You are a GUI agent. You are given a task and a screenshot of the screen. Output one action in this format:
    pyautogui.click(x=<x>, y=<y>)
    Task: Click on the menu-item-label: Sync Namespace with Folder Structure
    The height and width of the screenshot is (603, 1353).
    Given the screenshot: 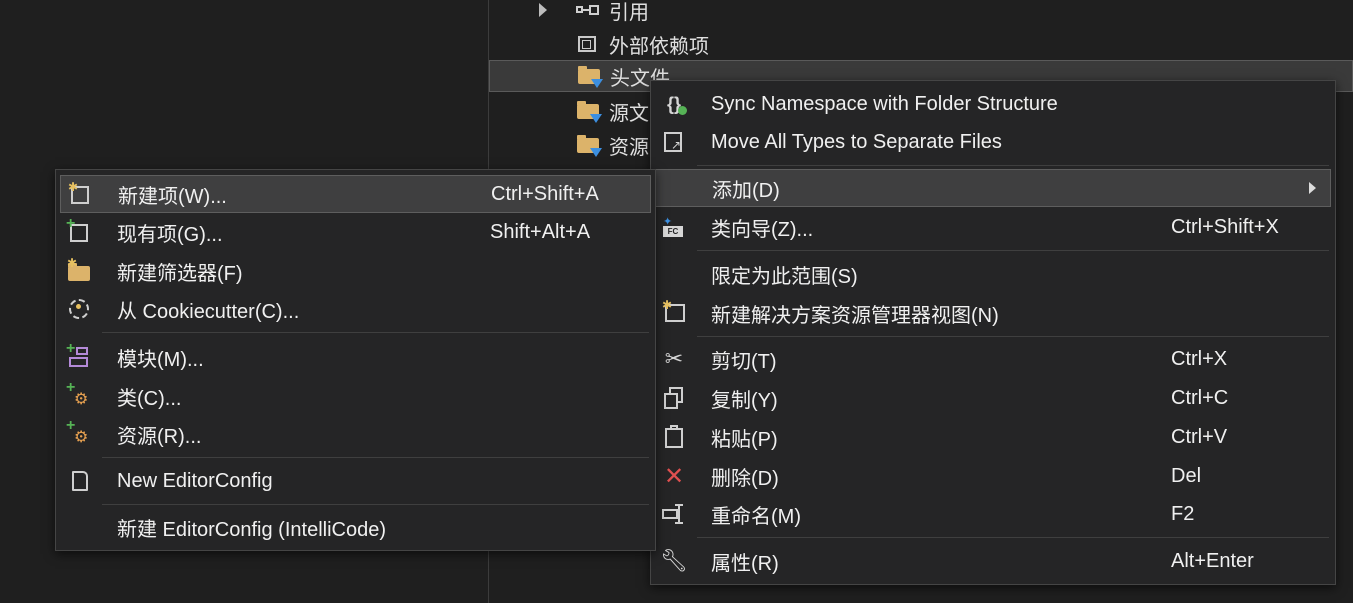 What is the action you would take?
    pyautogui.click(x=884, y=103)
    